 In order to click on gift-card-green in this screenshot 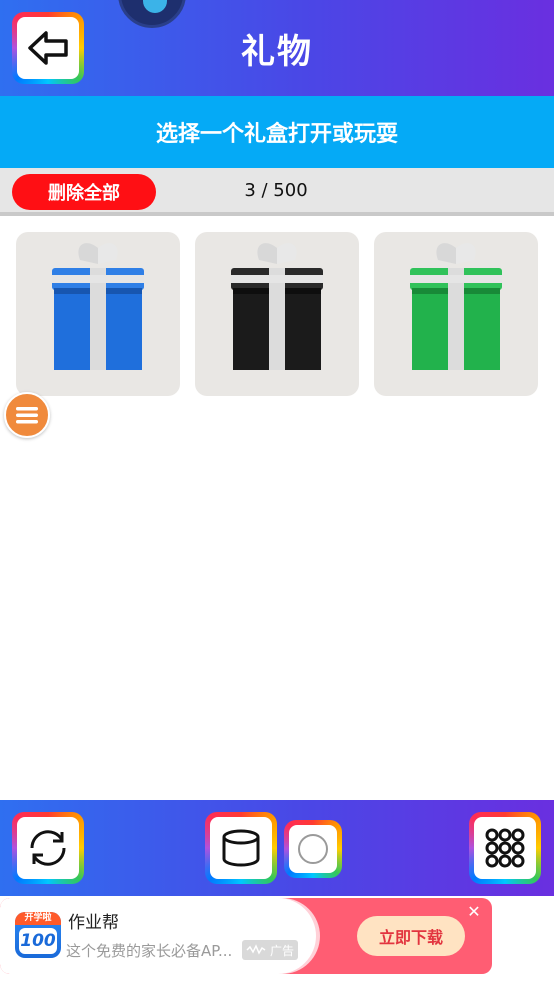, I will do `click(456, 314)`.